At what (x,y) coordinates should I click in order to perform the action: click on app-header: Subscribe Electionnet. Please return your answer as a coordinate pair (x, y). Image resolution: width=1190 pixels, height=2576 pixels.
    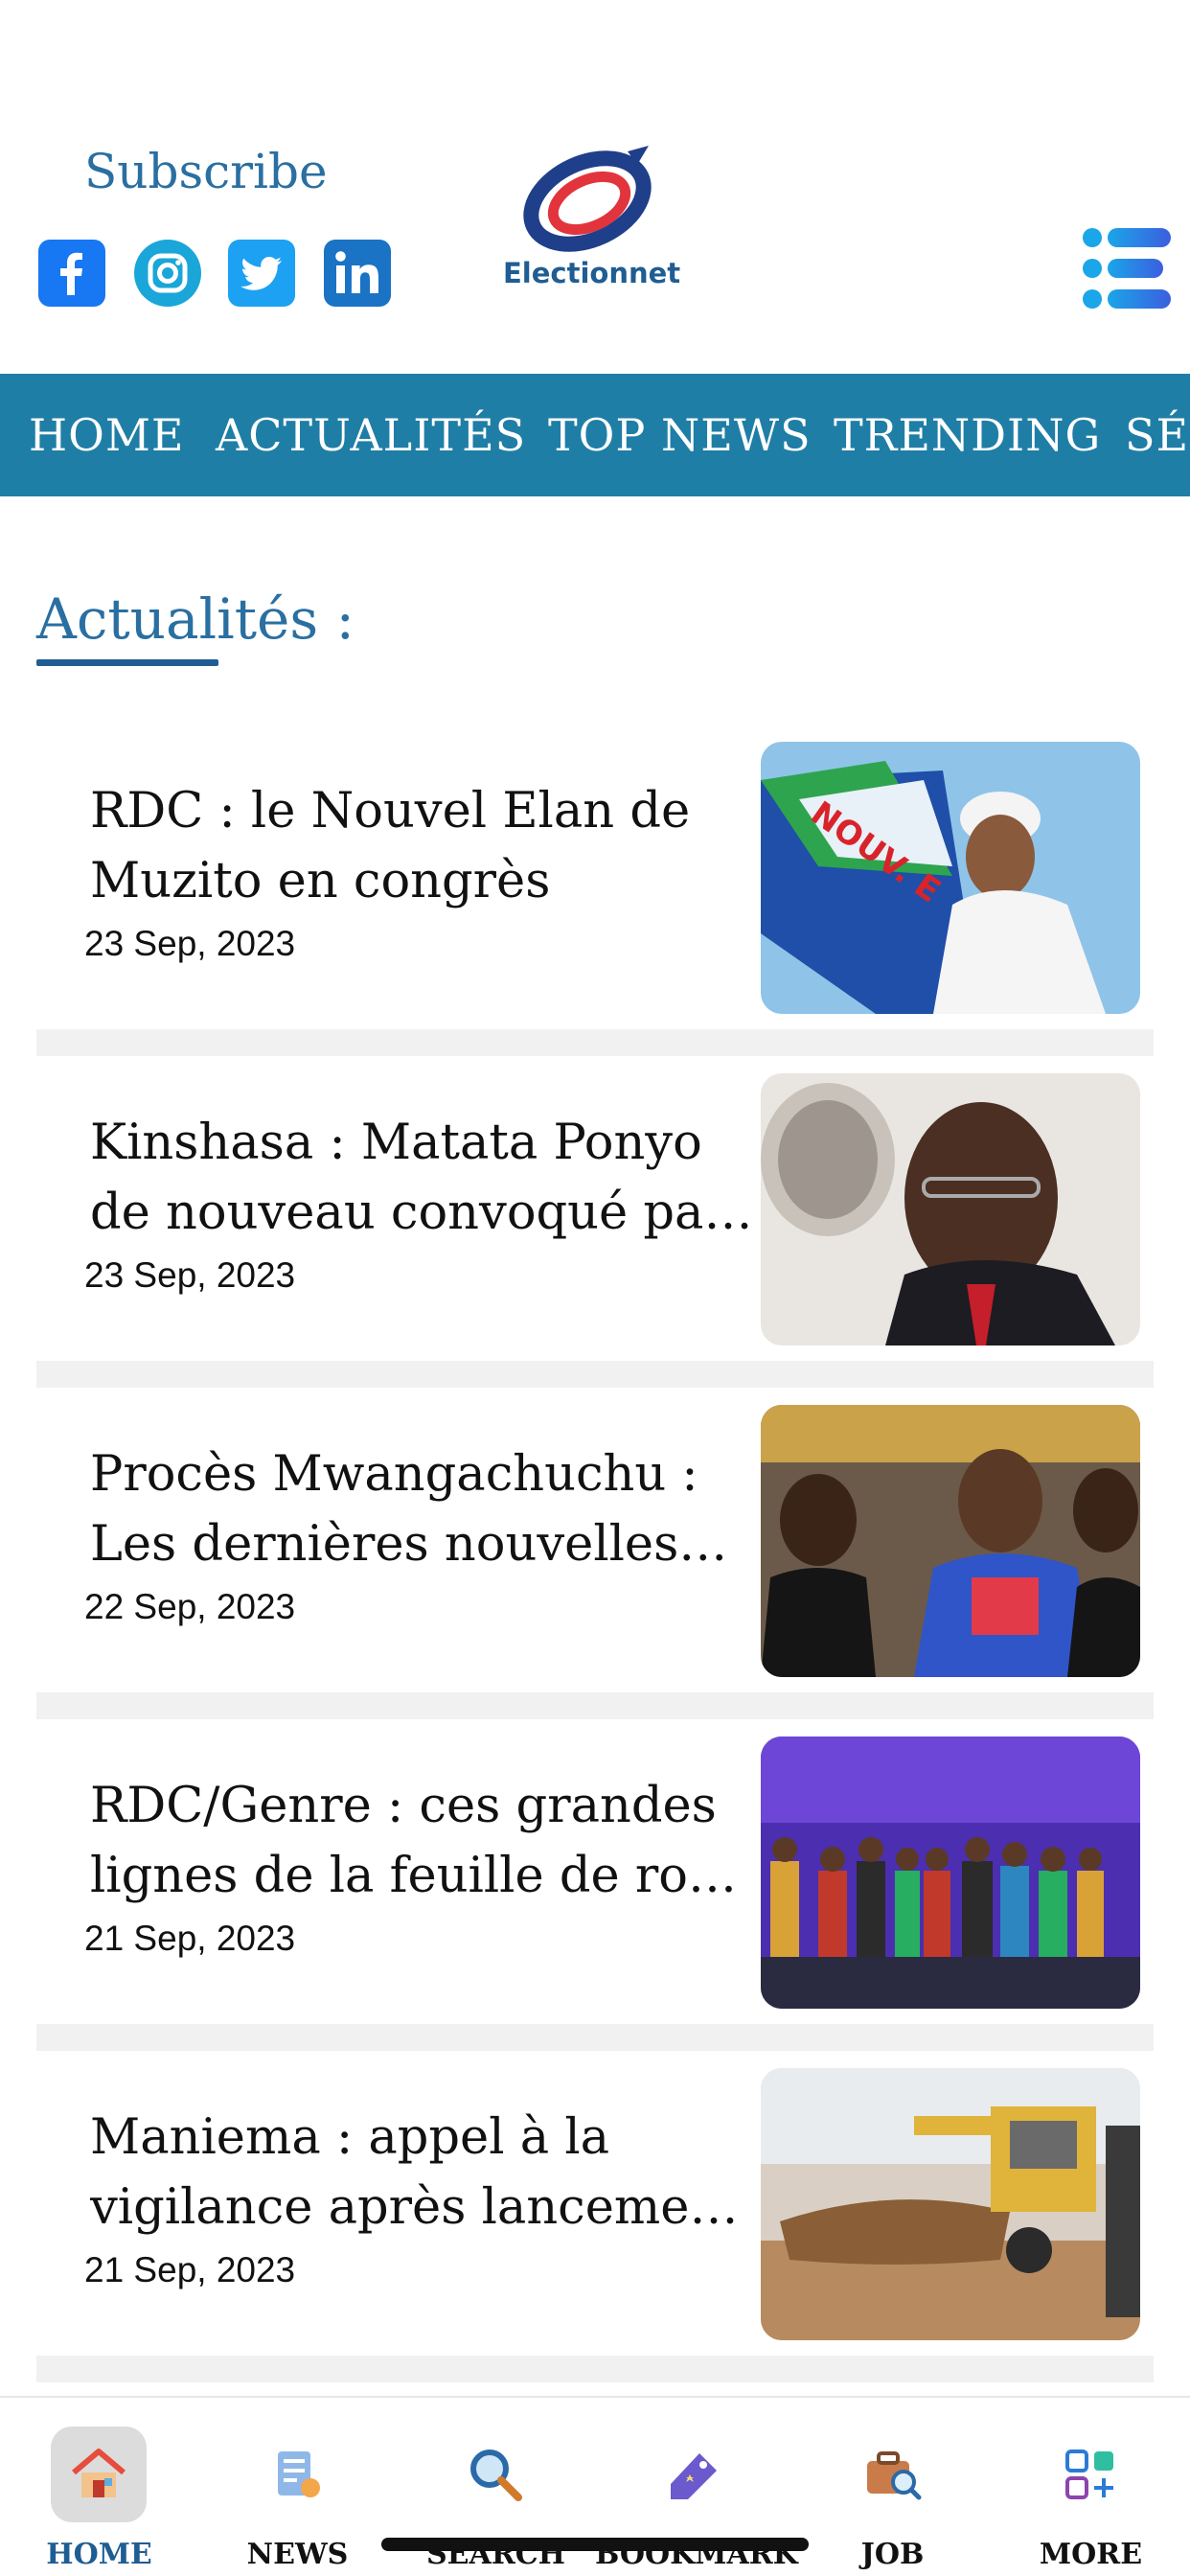
    Looking at the image, I should click on (595, 187).